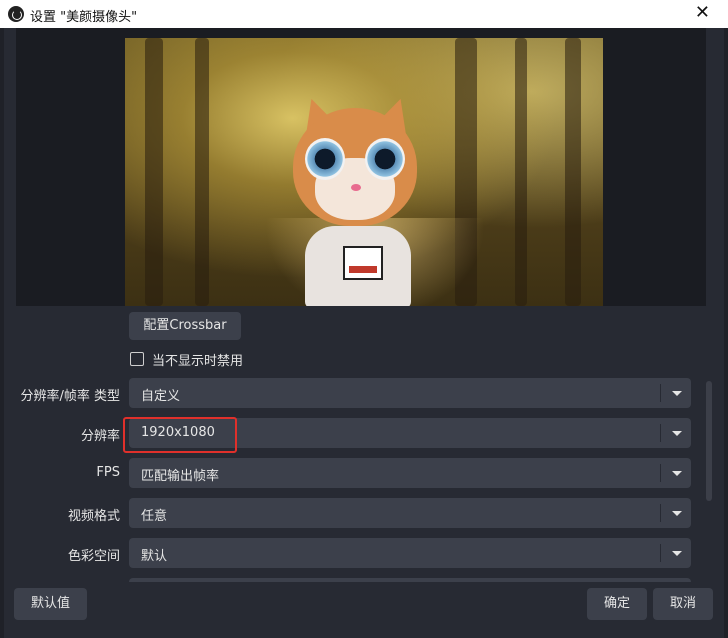 The height and width of the screenshot is (638, 728). Describe the element at coordinates (410, 553) in the screenshot. I see `color-space-select: 默认` at that location.